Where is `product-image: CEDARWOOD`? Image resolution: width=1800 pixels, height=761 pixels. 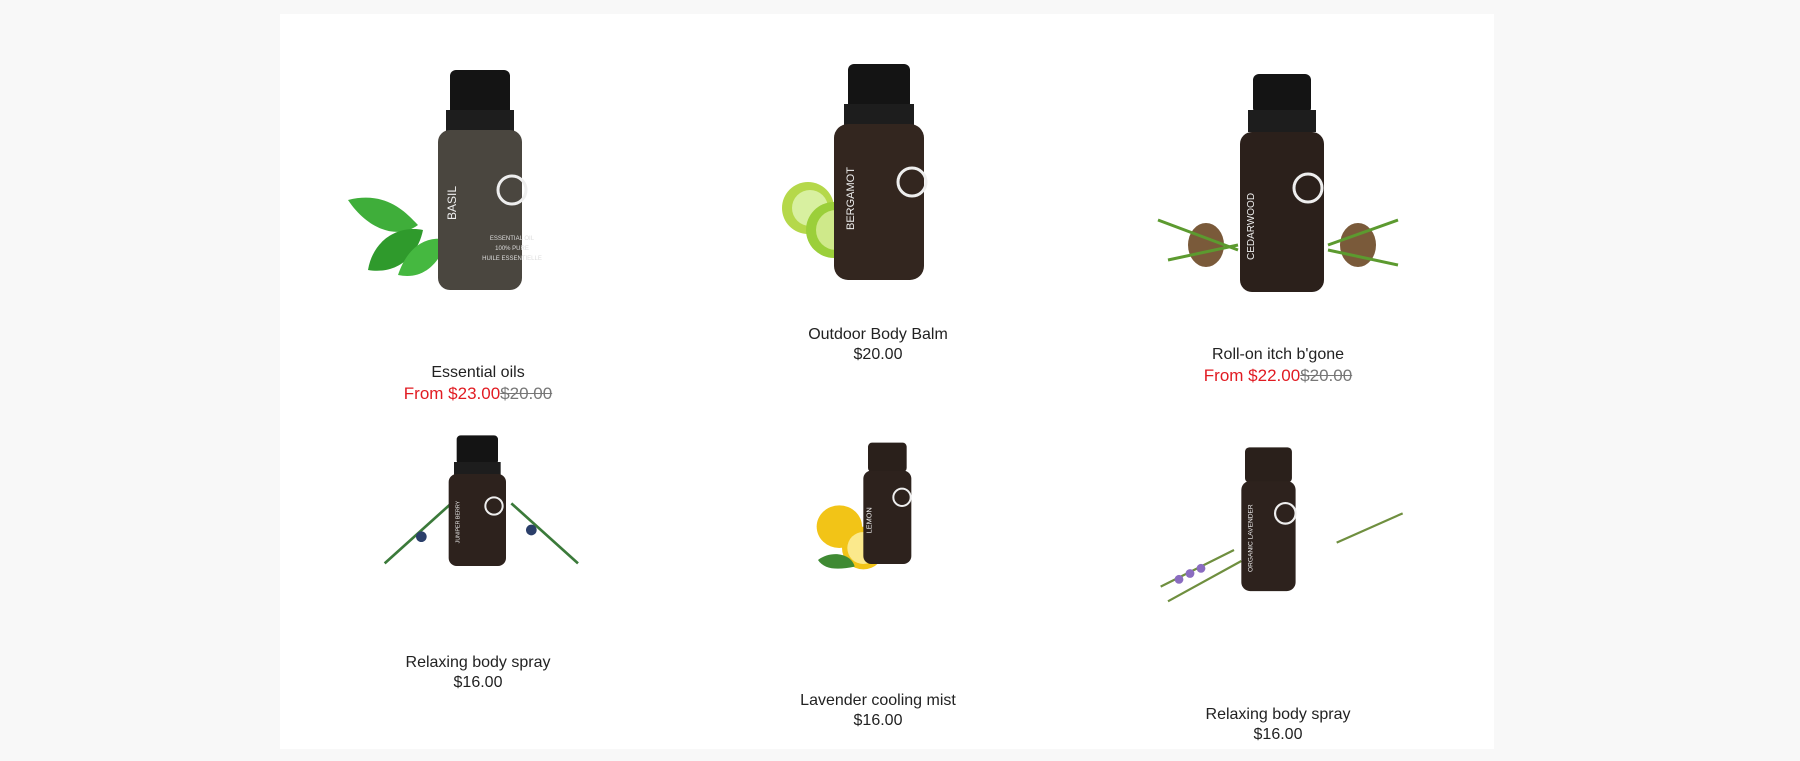 product-image: CEDARWOOD is located at coordinates (1278, 190).